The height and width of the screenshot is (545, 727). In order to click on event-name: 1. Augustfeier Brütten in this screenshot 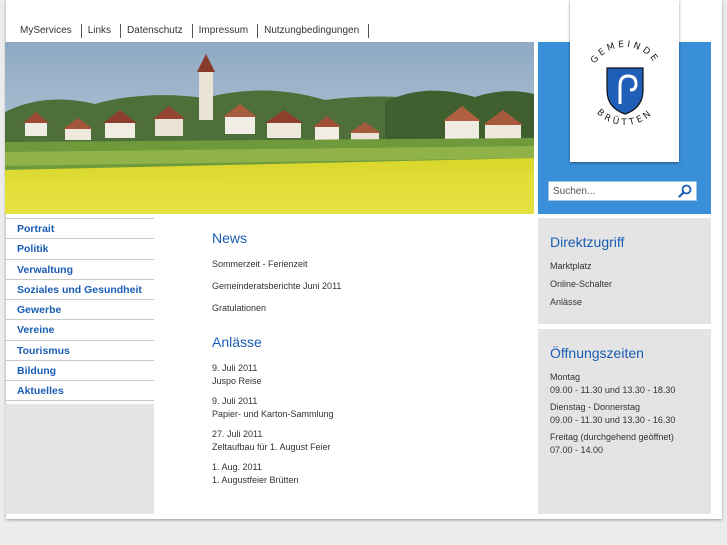, I will do `click(255, 480)`.